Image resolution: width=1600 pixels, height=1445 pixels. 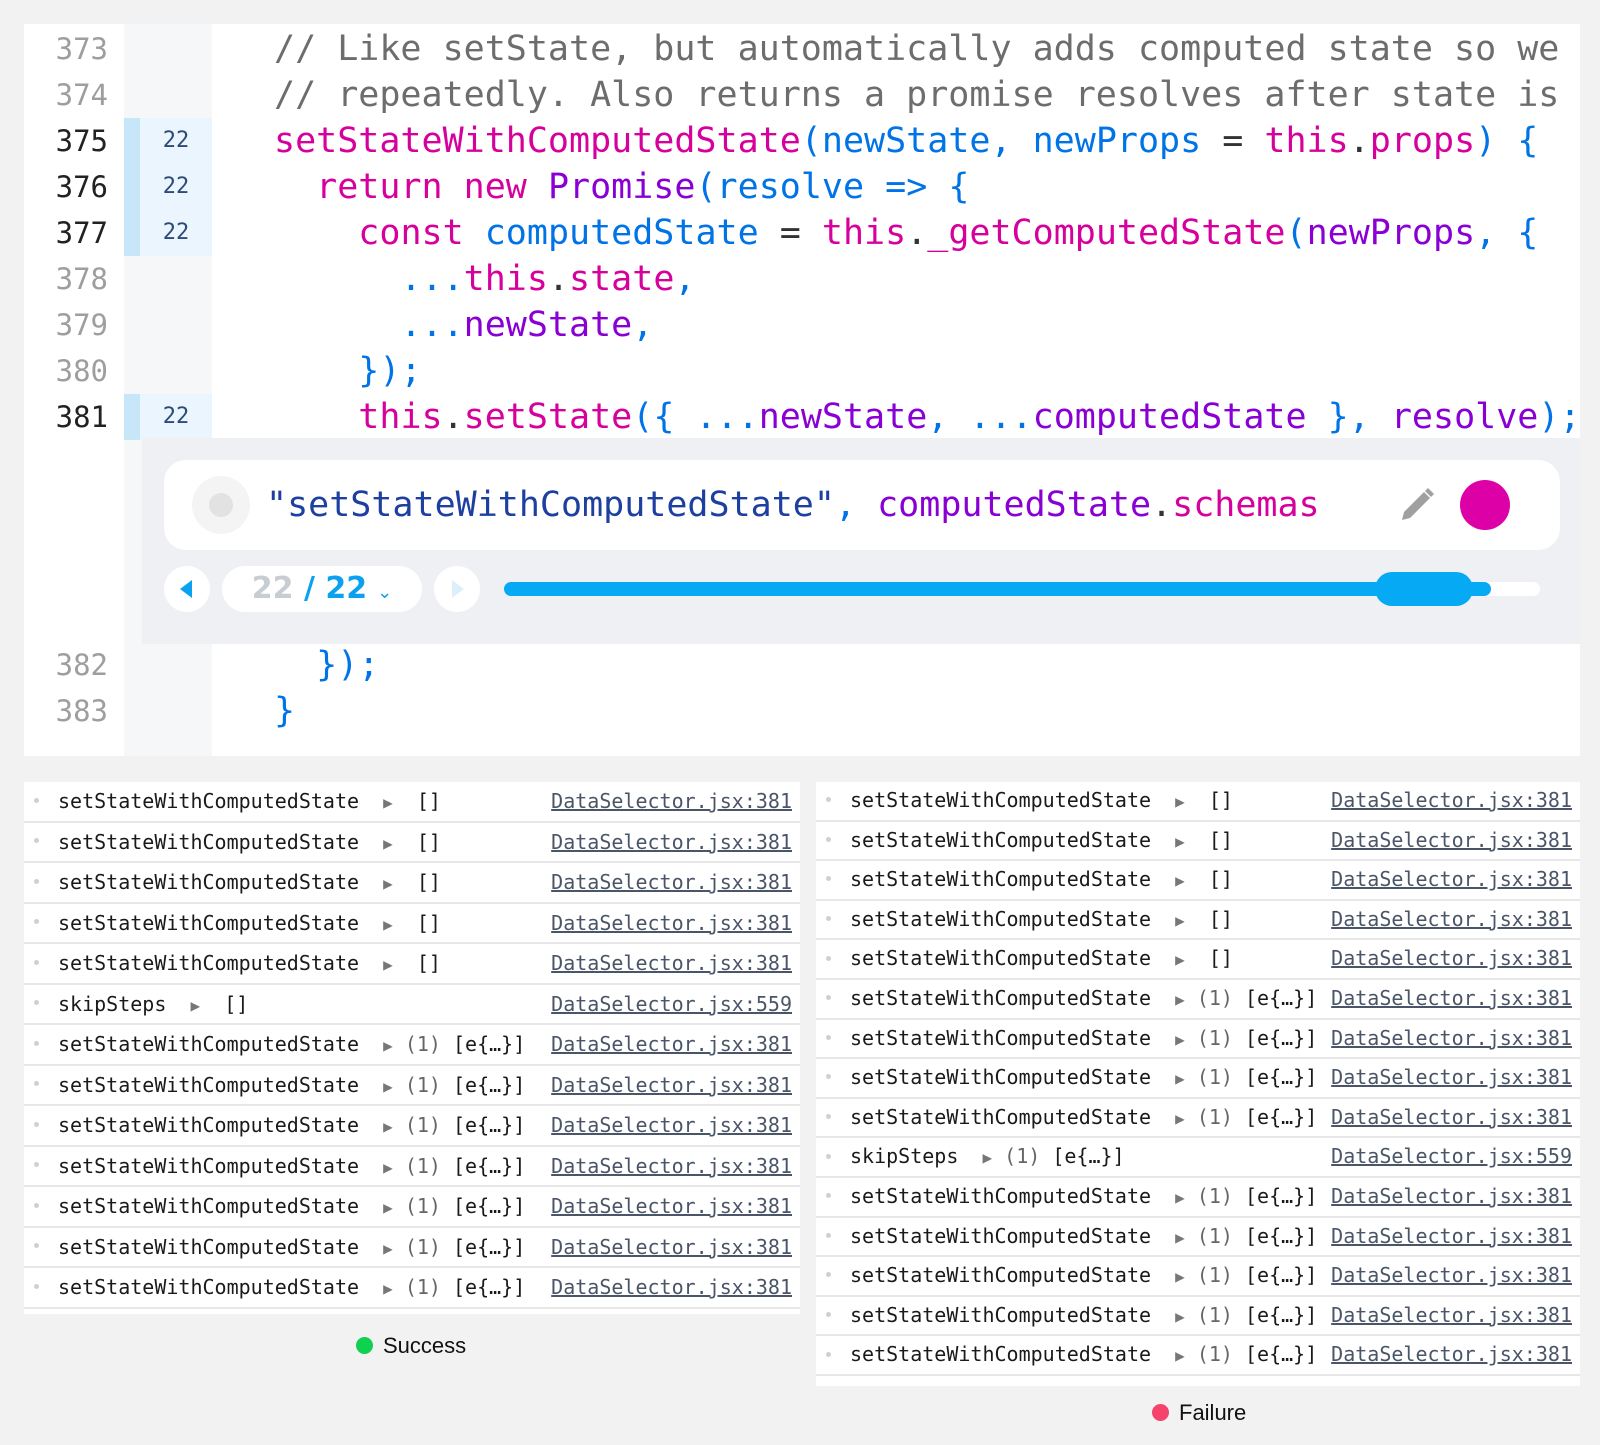 I want to click on logpoint-toggle, so click(x=221, y=505).